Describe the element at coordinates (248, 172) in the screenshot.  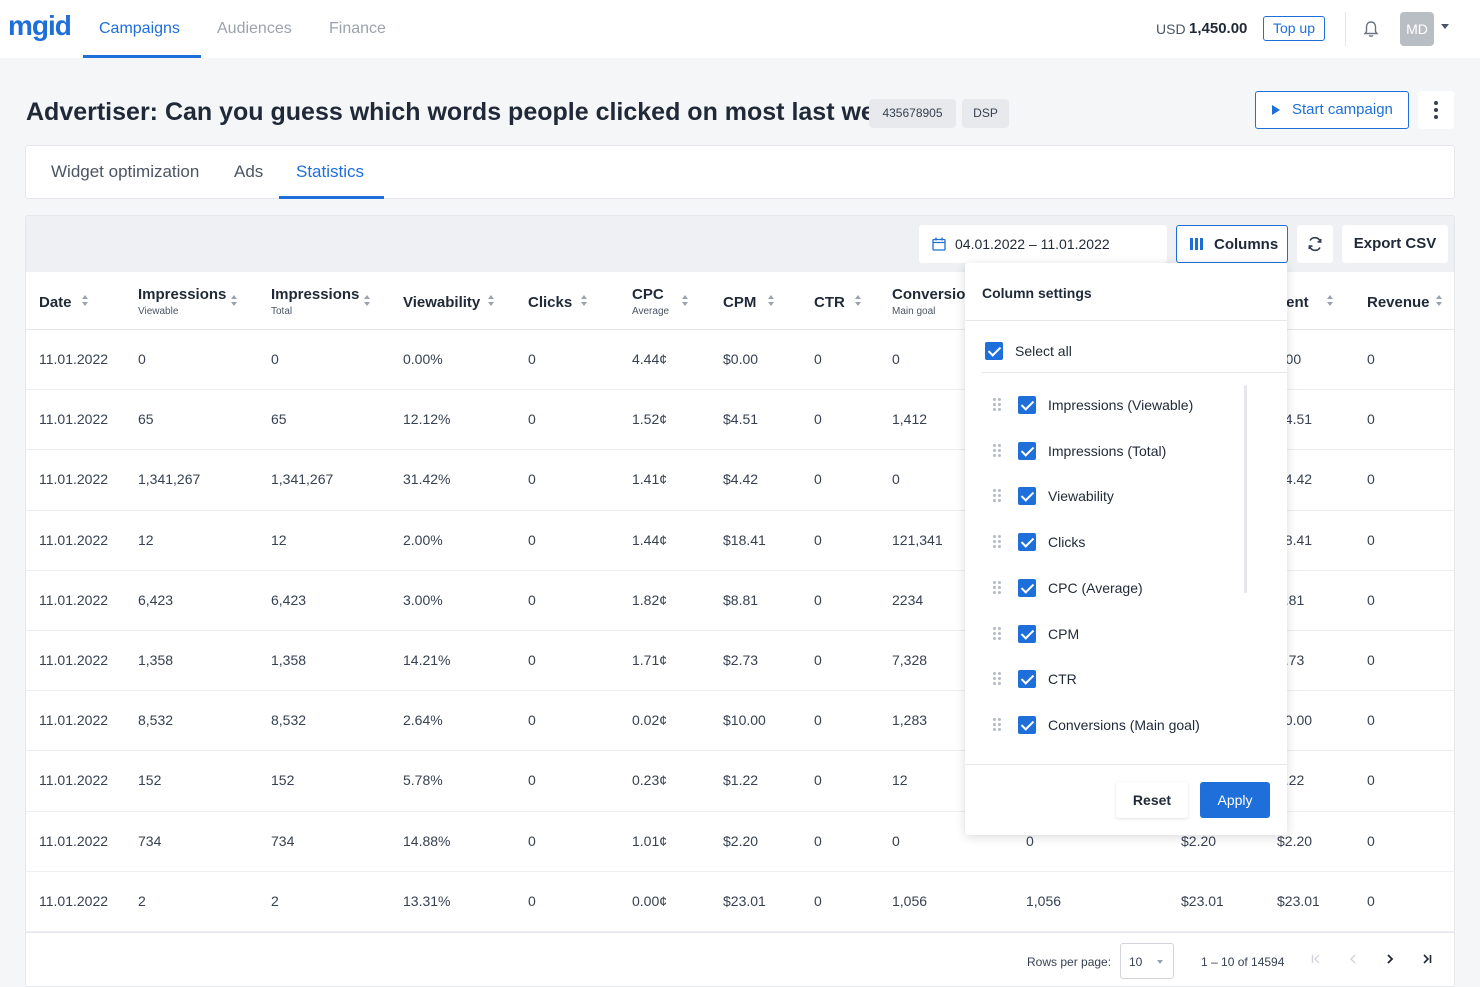
I see `tab-ads: Ads` at that location.